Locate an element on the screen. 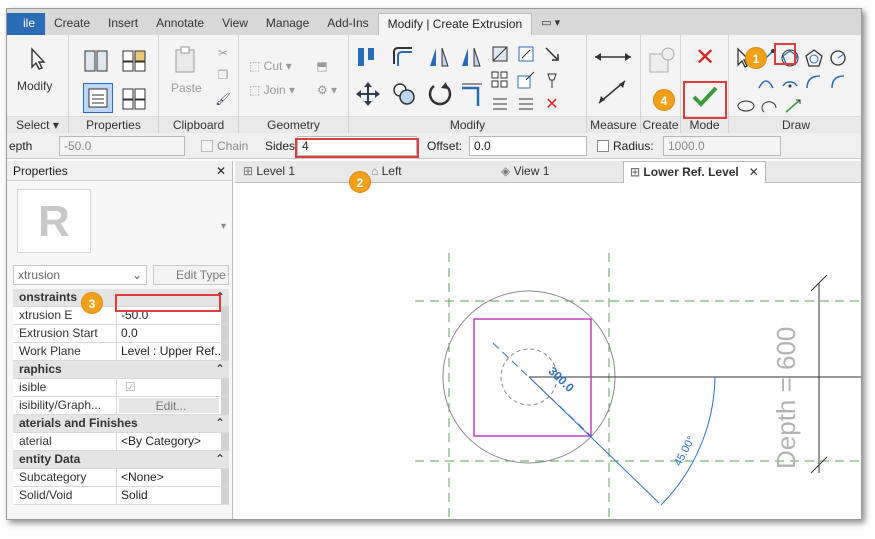 The image size is (875, 539). family-types-icon is located at coordinates (134, 61).